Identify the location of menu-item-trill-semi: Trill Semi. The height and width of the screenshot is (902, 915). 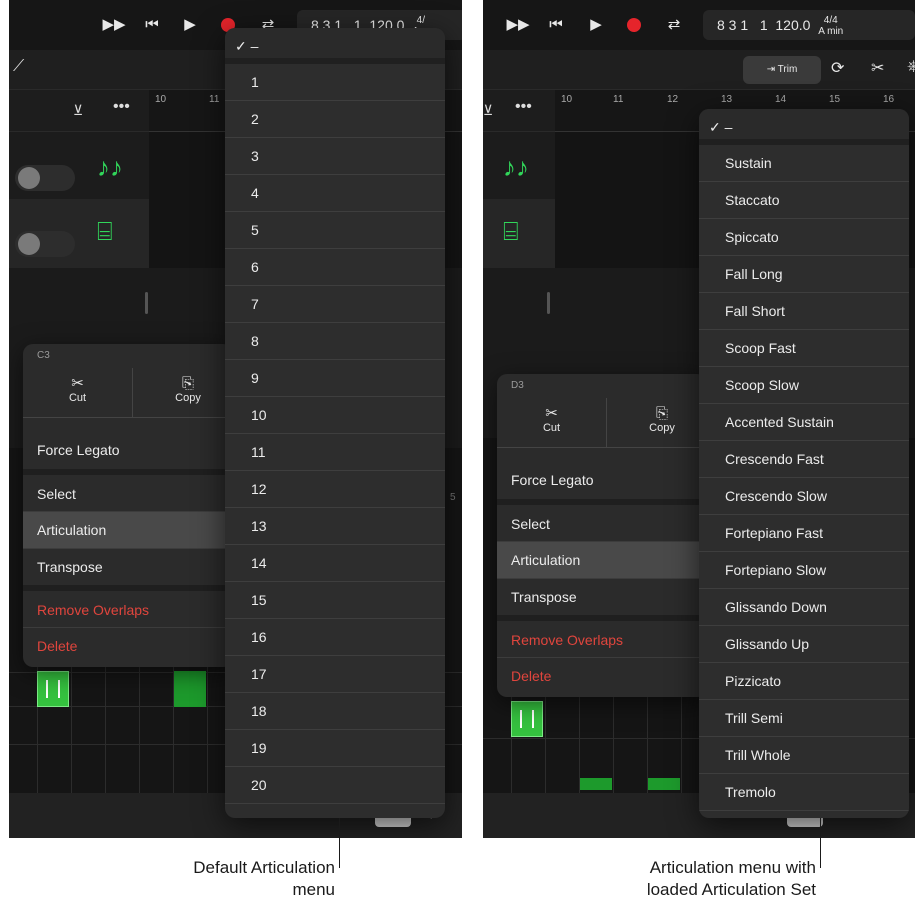
(804, 718).